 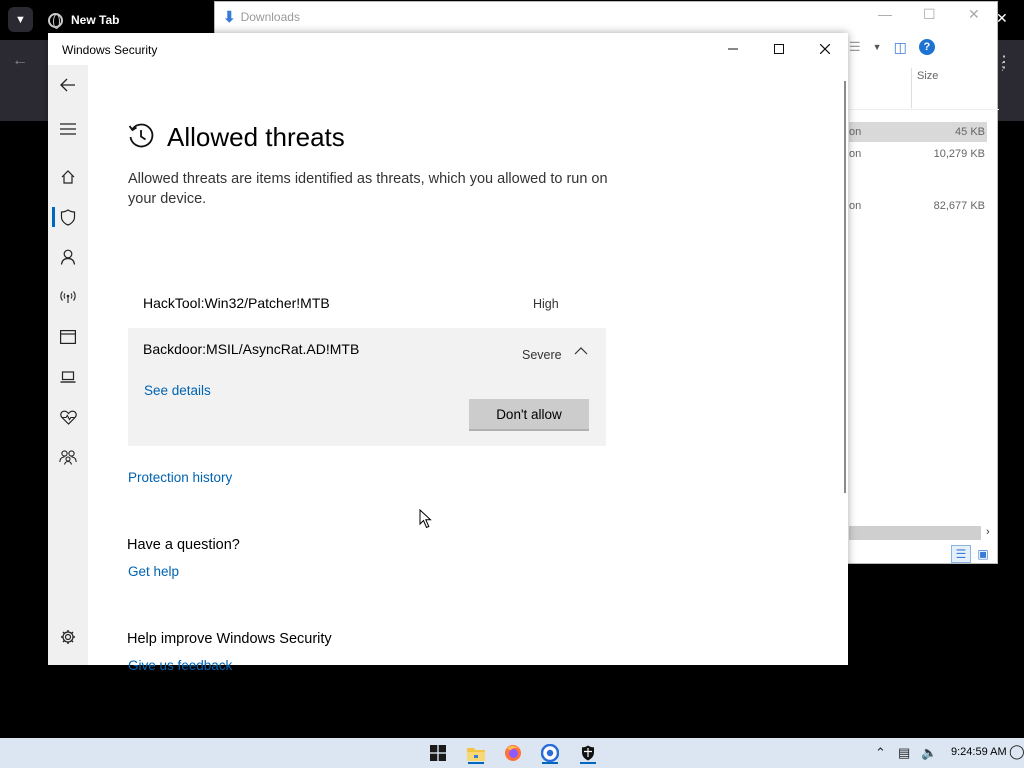 I want to click on globe-icon, so click(x=55, y=20).